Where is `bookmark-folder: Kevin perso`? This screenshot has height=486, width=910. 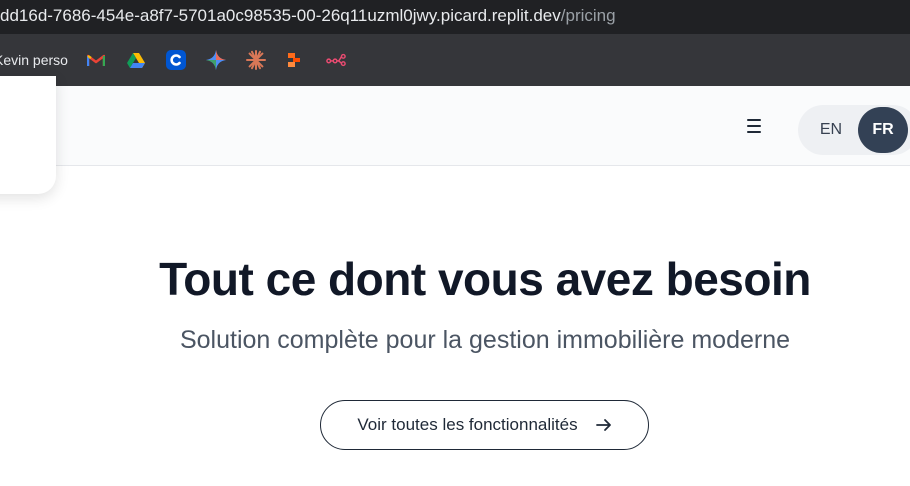 bookmark-folder: Kevin perso is located at coordinates (34, 60).